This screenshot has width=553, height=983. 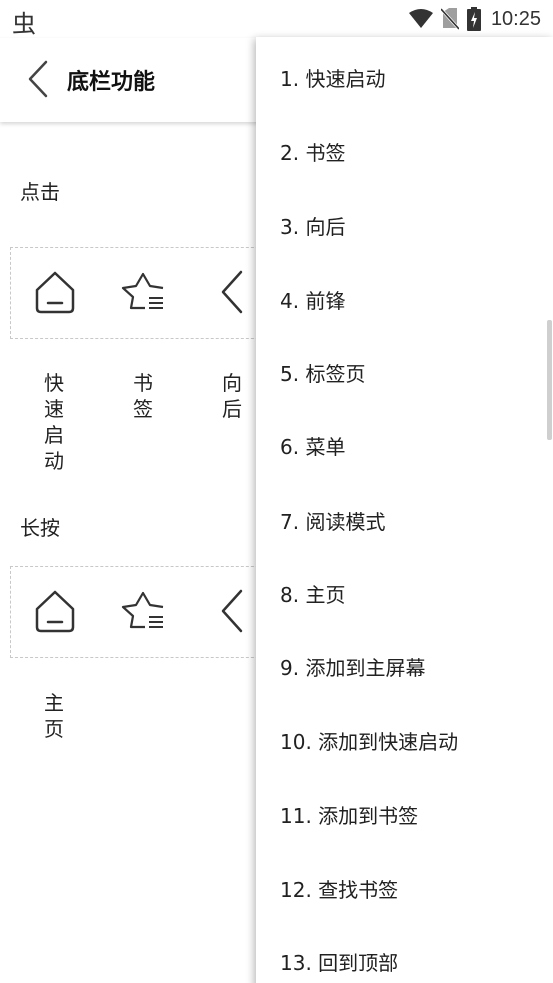 I want to click on menu-item: 9. 添加到主屏幕, so click(x=352, y=666).